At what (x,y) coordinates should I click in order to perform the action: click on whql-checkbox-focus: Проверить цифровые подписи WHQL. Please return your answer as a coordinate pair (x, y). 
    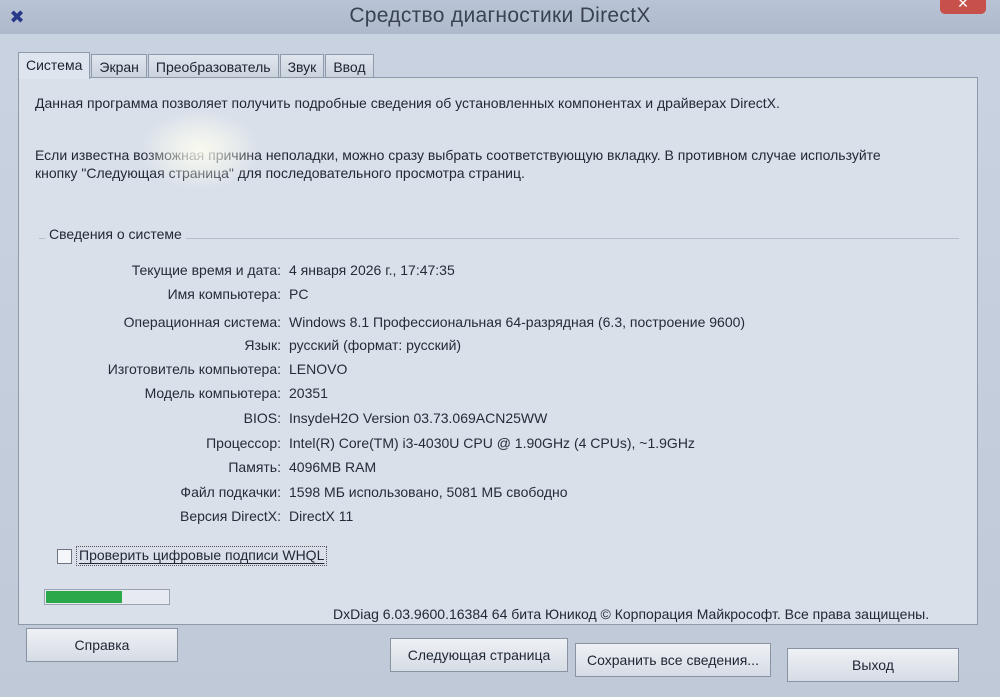
    Looking at the image, I should click on (202, 556).